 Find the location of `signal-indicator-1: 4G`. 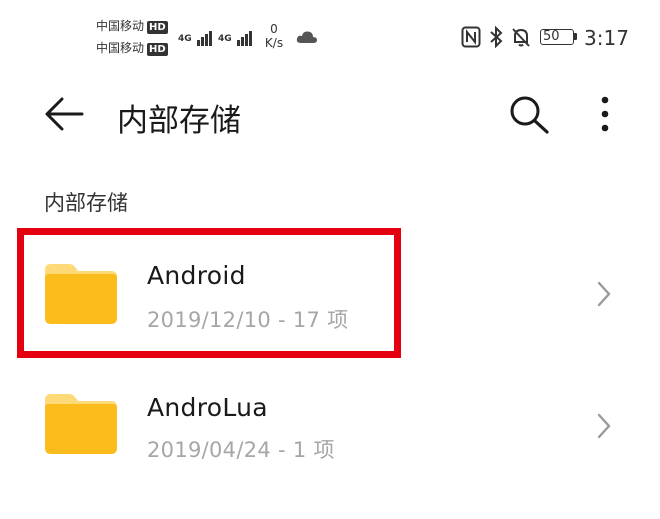

signal-indicator-1: 4G is located at coordinates (195, 36).